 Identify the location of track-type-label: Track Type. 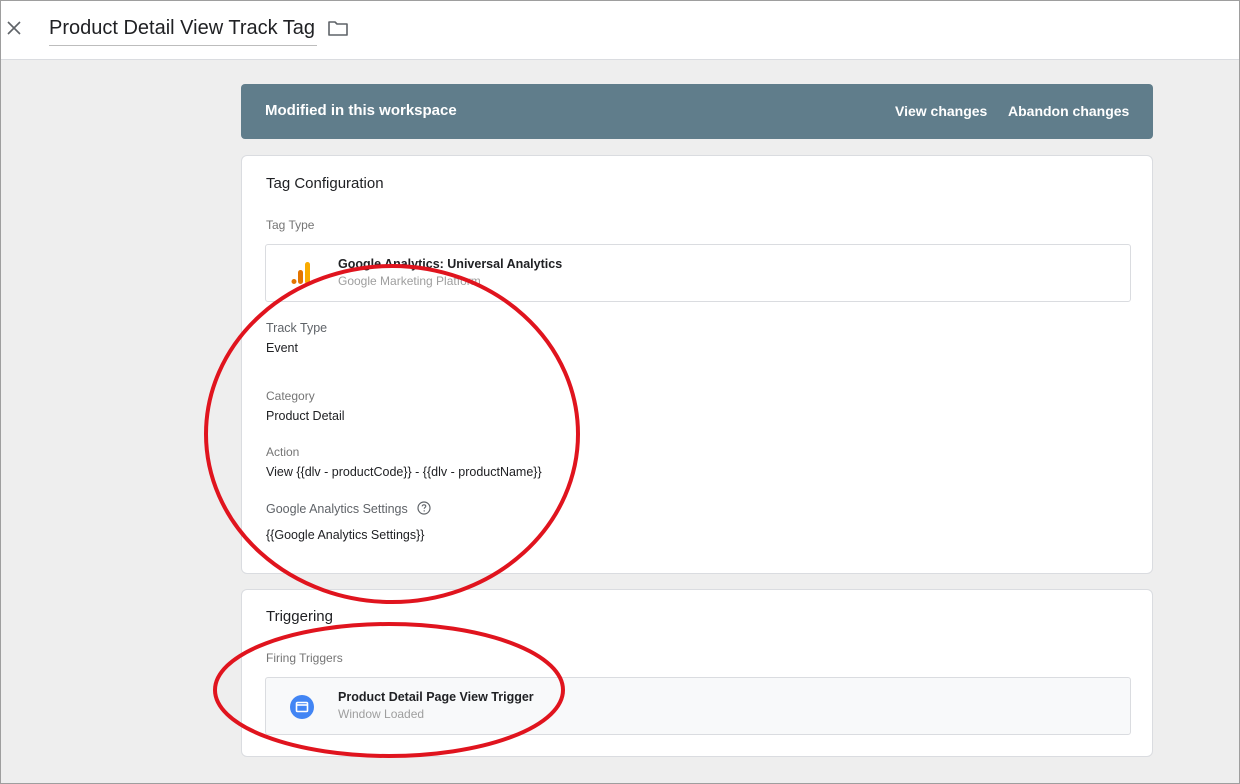
(297, 328).